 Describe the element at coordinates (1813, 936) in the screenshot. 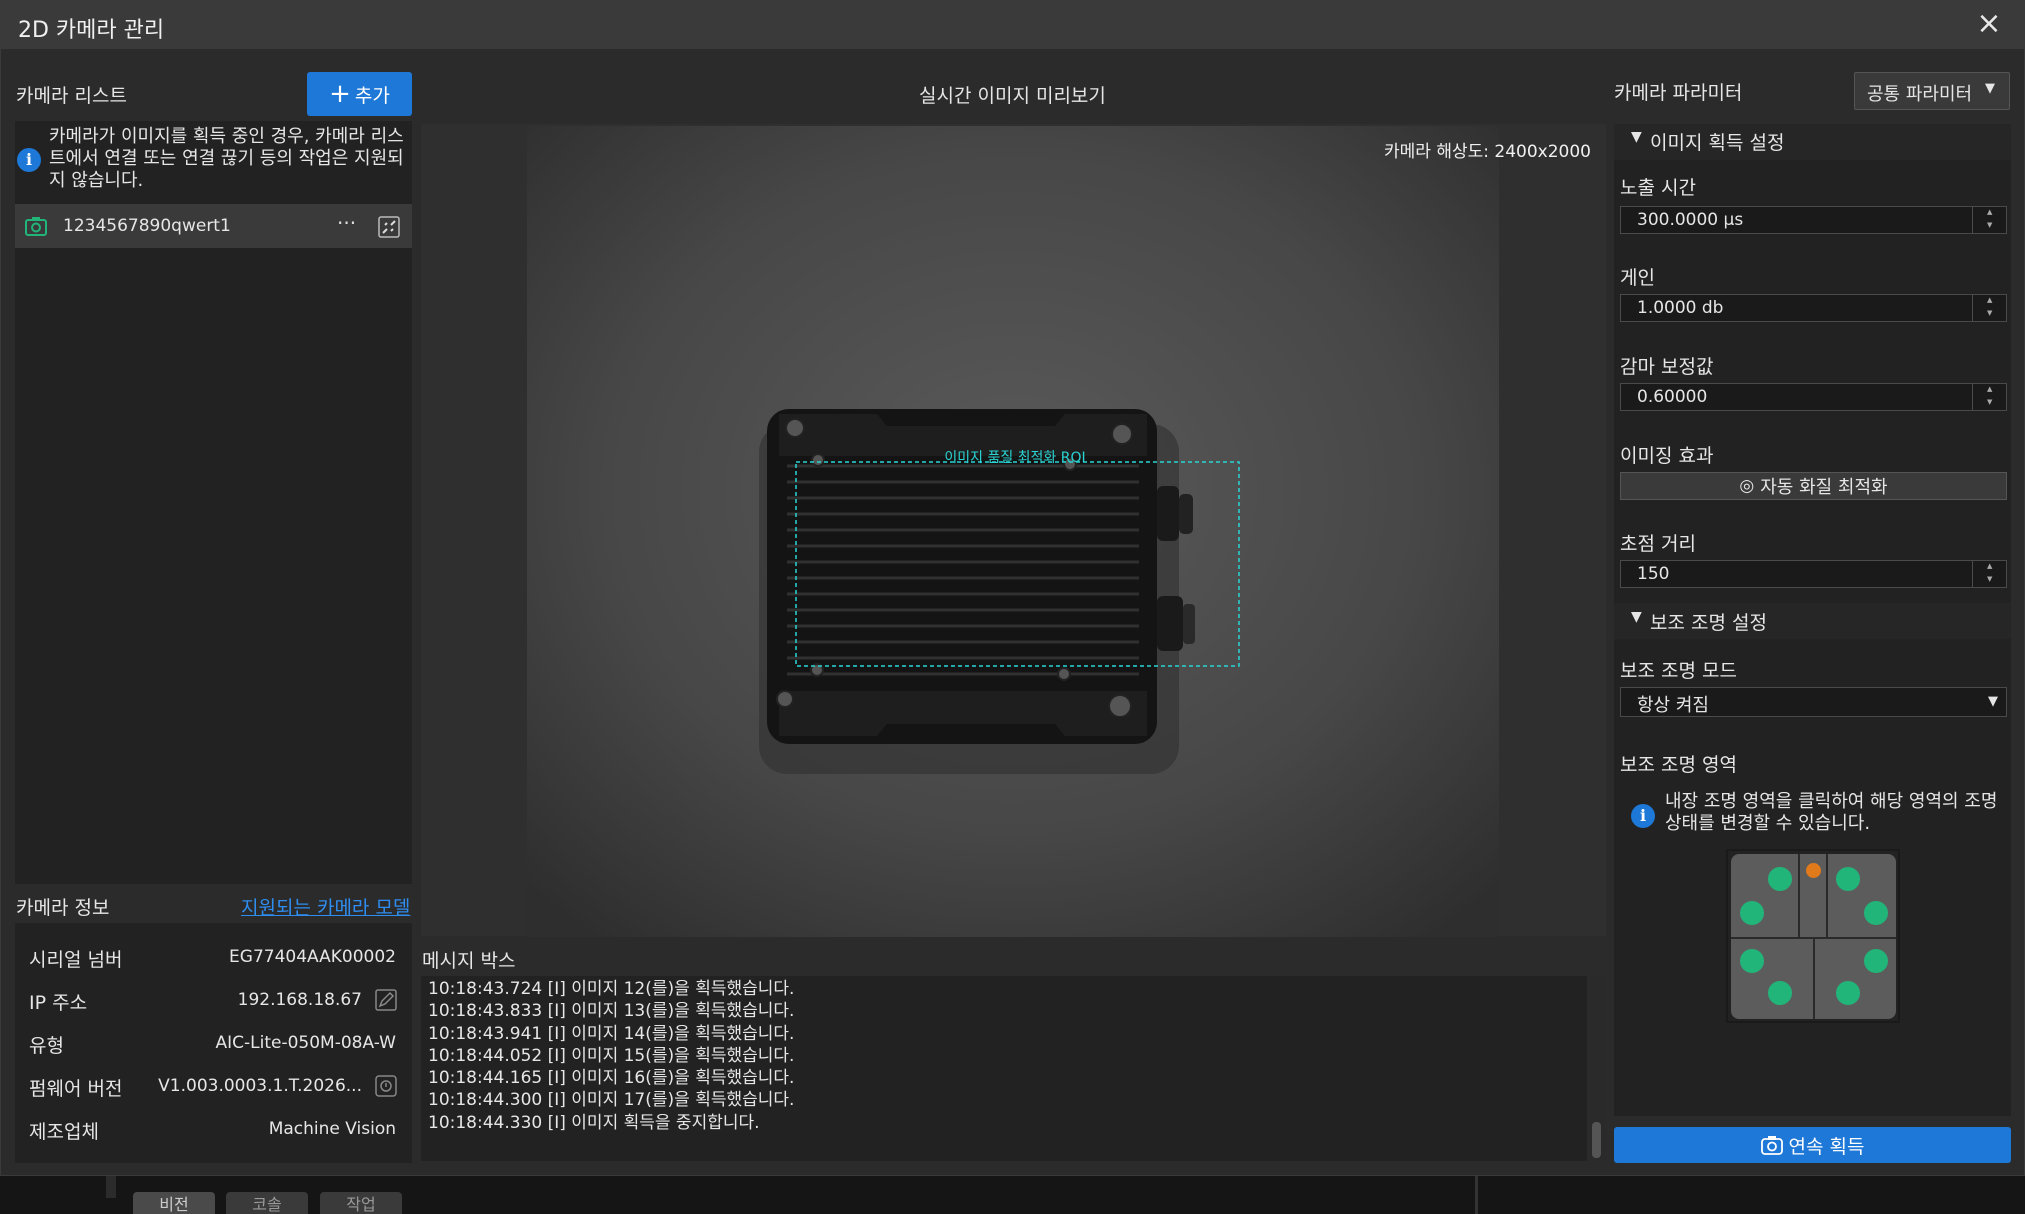

I see `lighting-area-diagram` at that location.